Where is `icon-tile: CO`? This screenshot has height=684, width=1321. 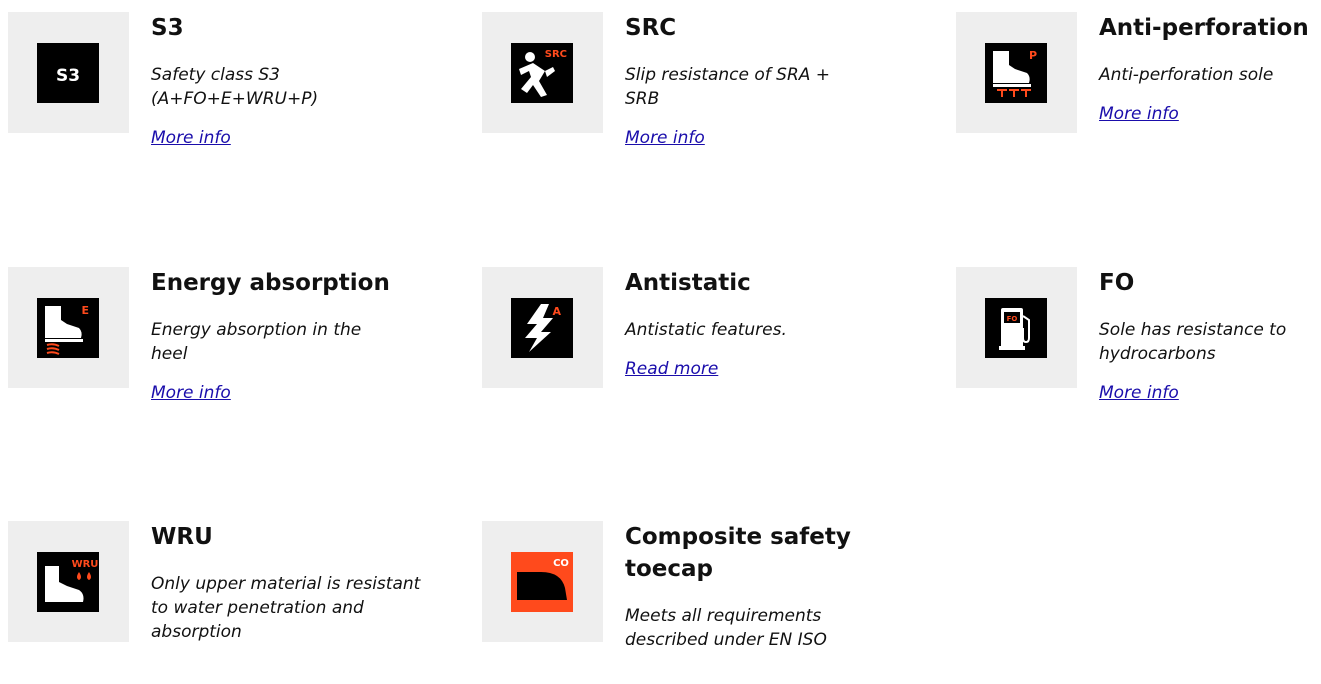
icon-tile: CO is located at coordinates (542, 581).